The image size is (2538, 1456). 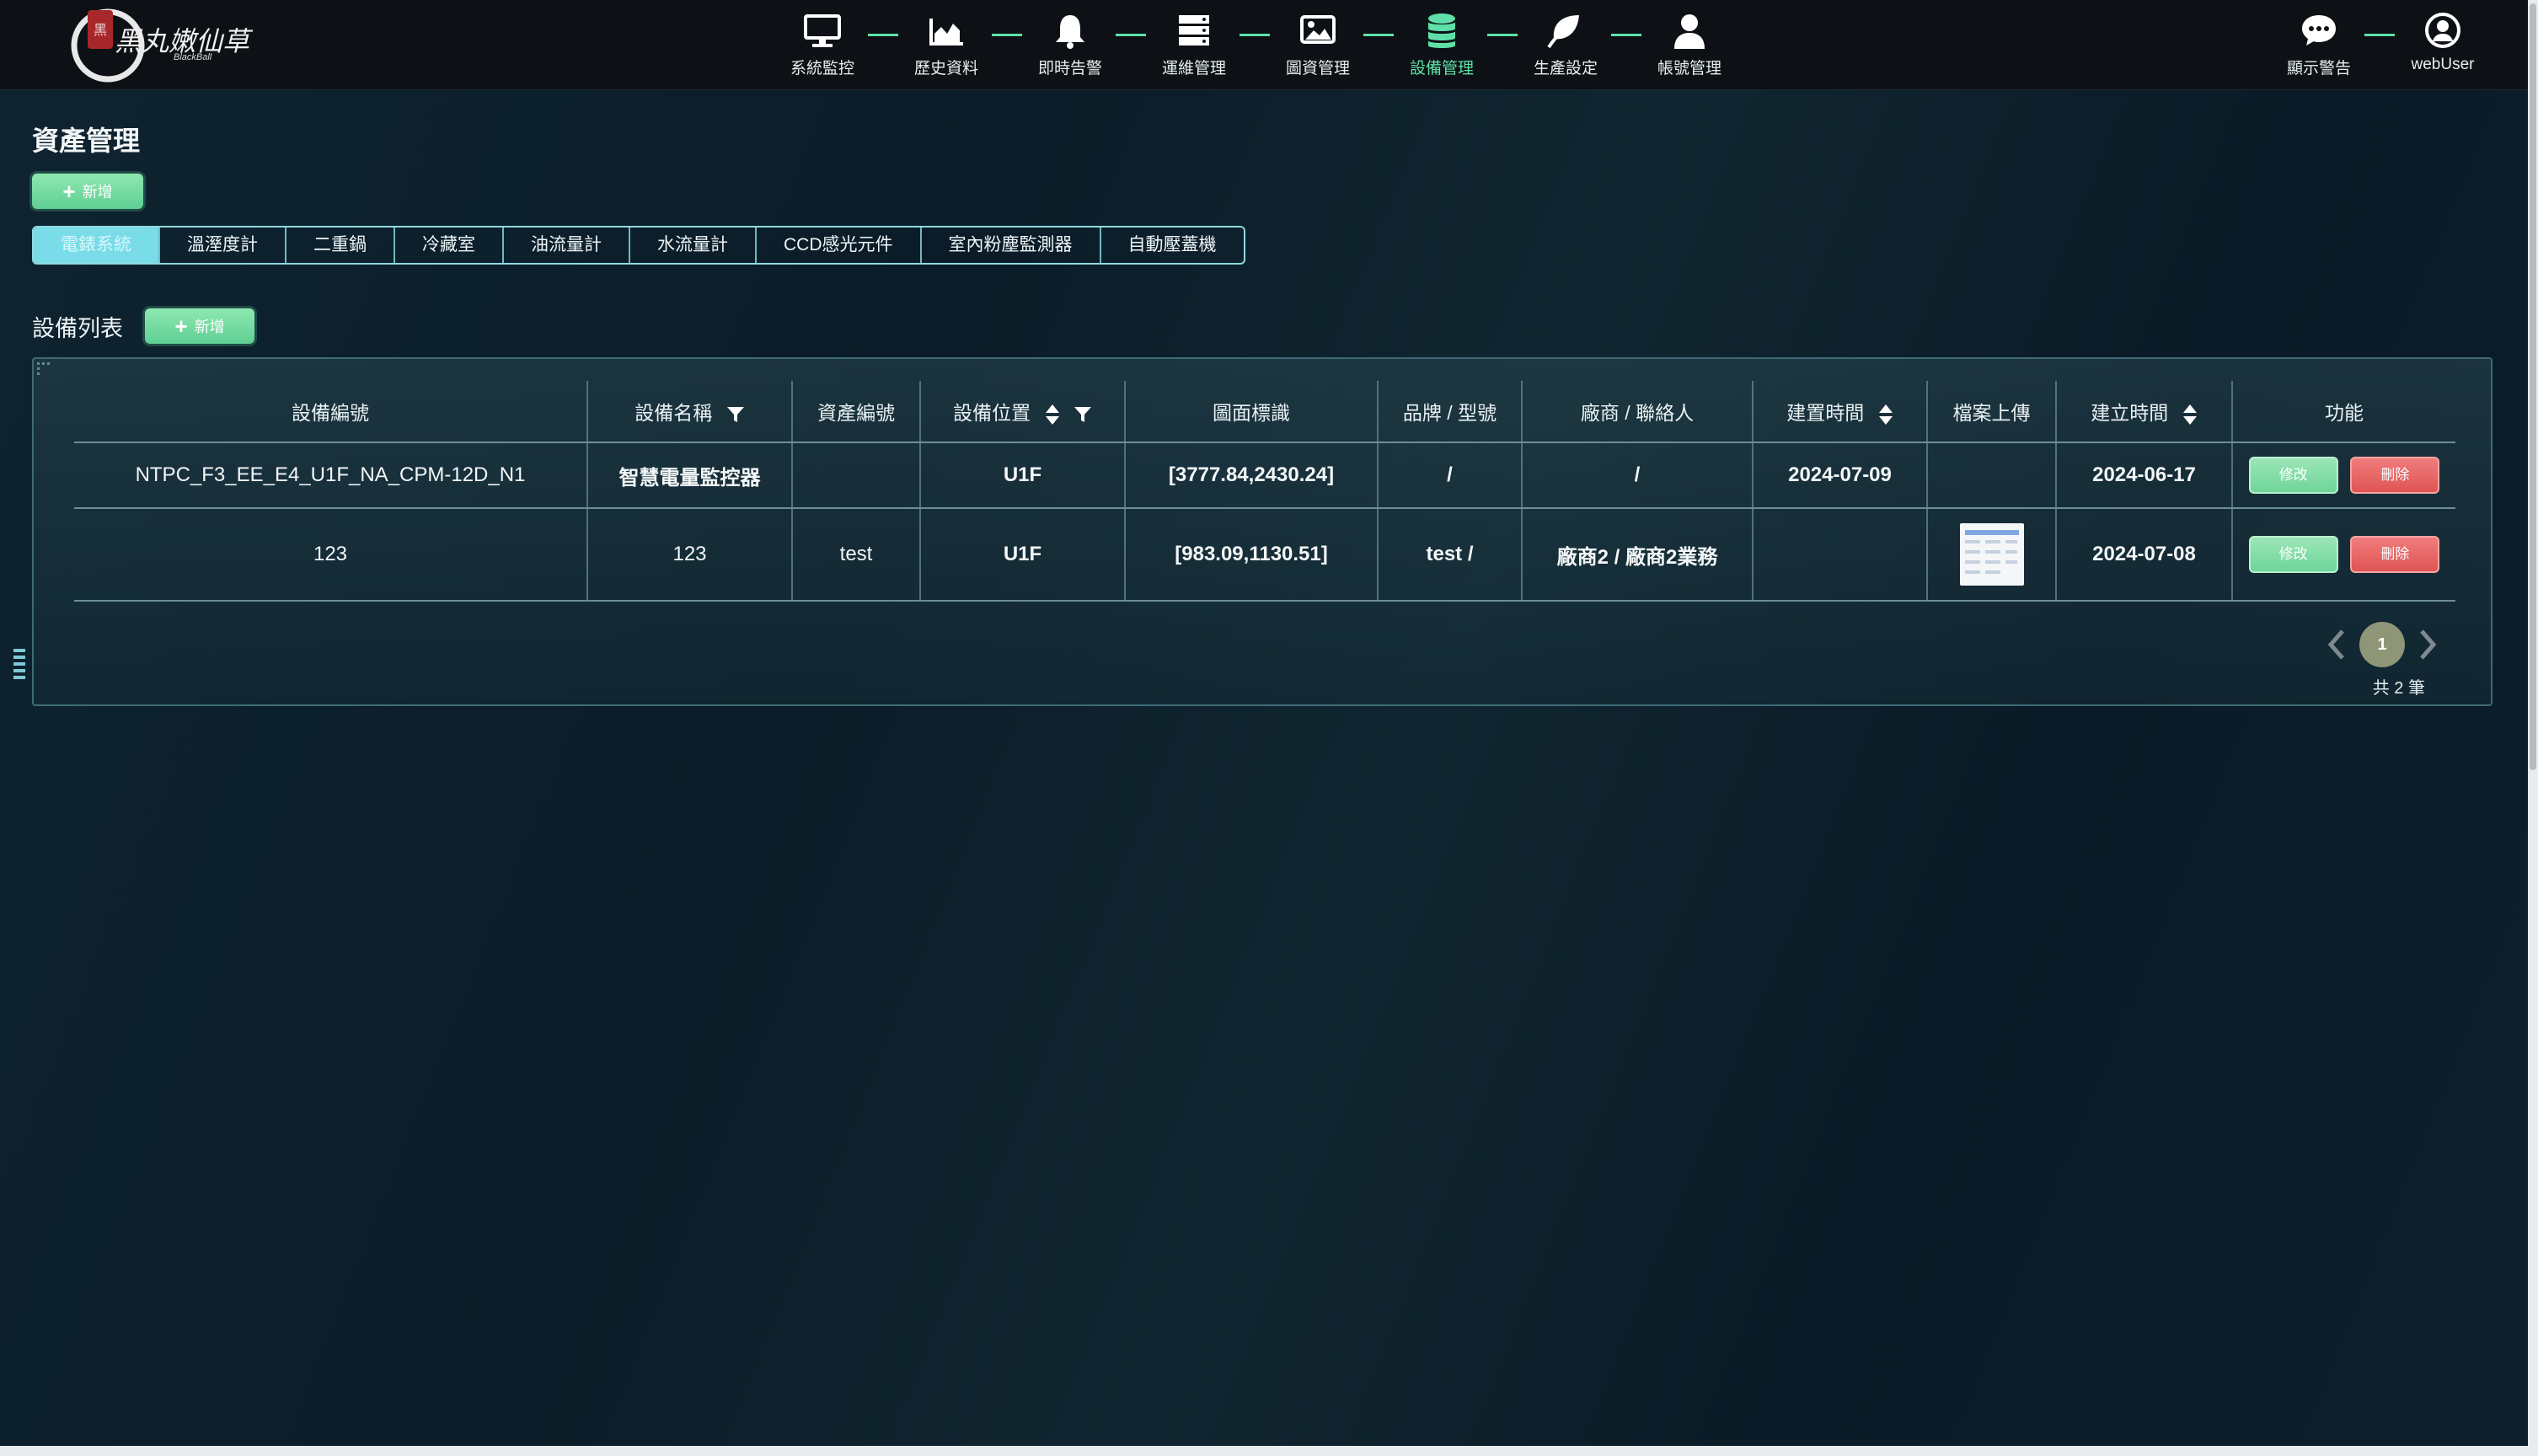 I want to click on header-label: 功能, so click(x=2344, y=413).